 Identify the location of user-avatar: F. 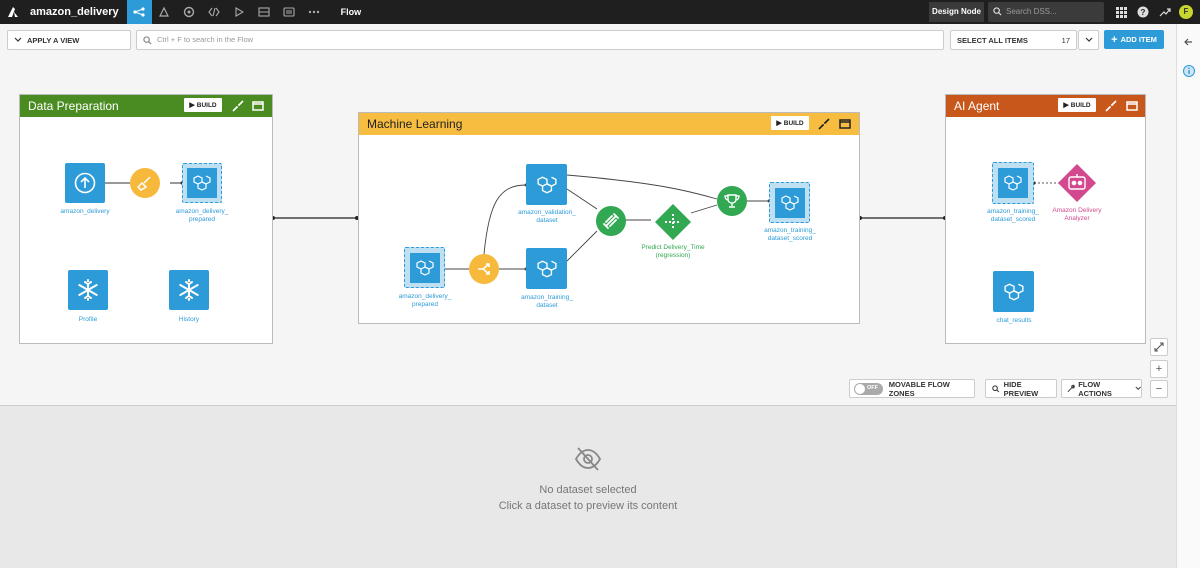
(1186, 12).